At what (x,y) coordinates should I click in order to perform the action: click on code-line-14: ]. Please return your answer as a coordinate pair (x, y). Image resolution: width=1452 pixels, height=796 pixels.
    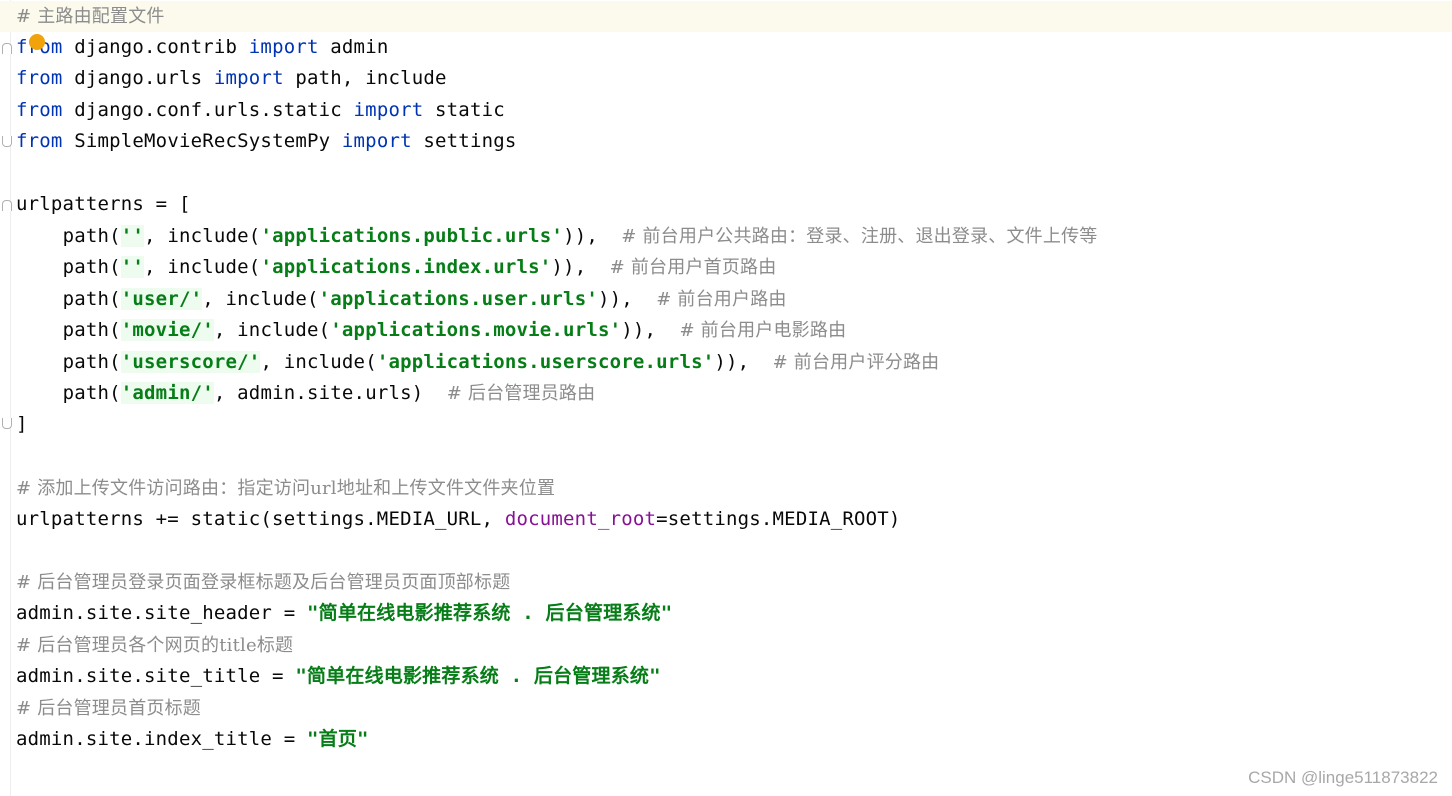
    Looking at the image, I should click on (22, 424).